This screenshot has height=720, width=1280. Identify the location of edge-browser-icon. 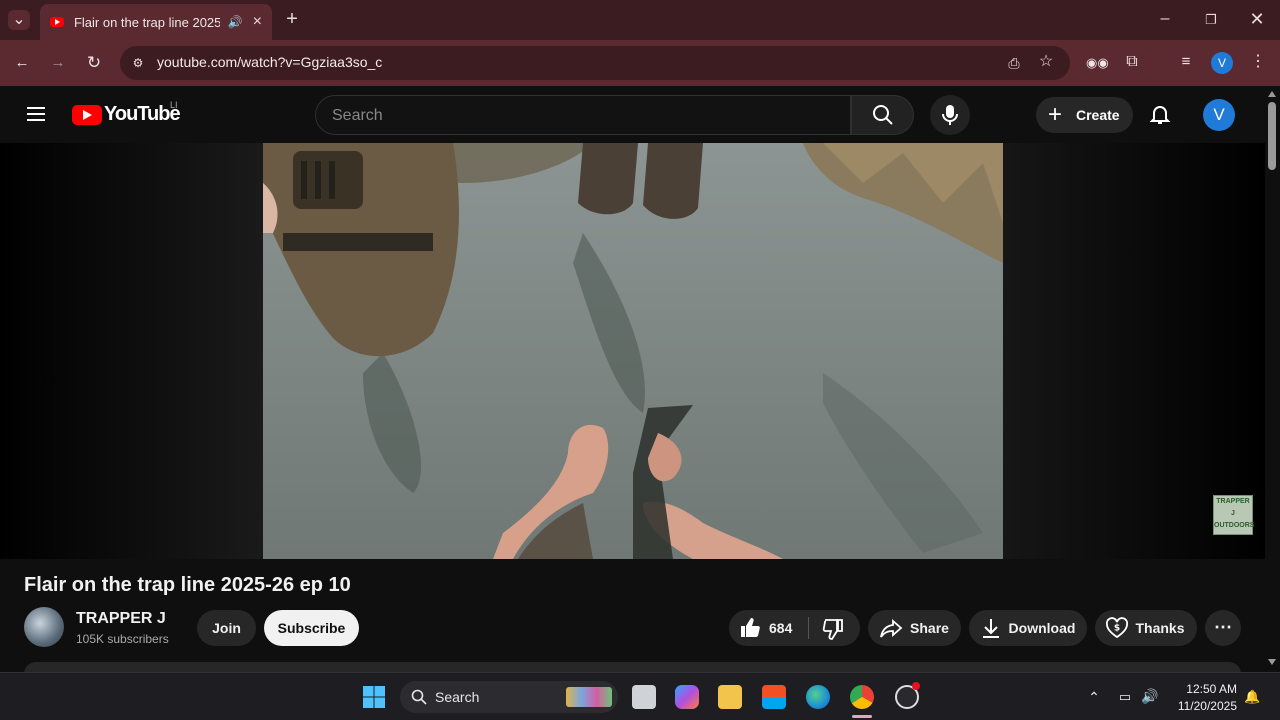
(818, 697).